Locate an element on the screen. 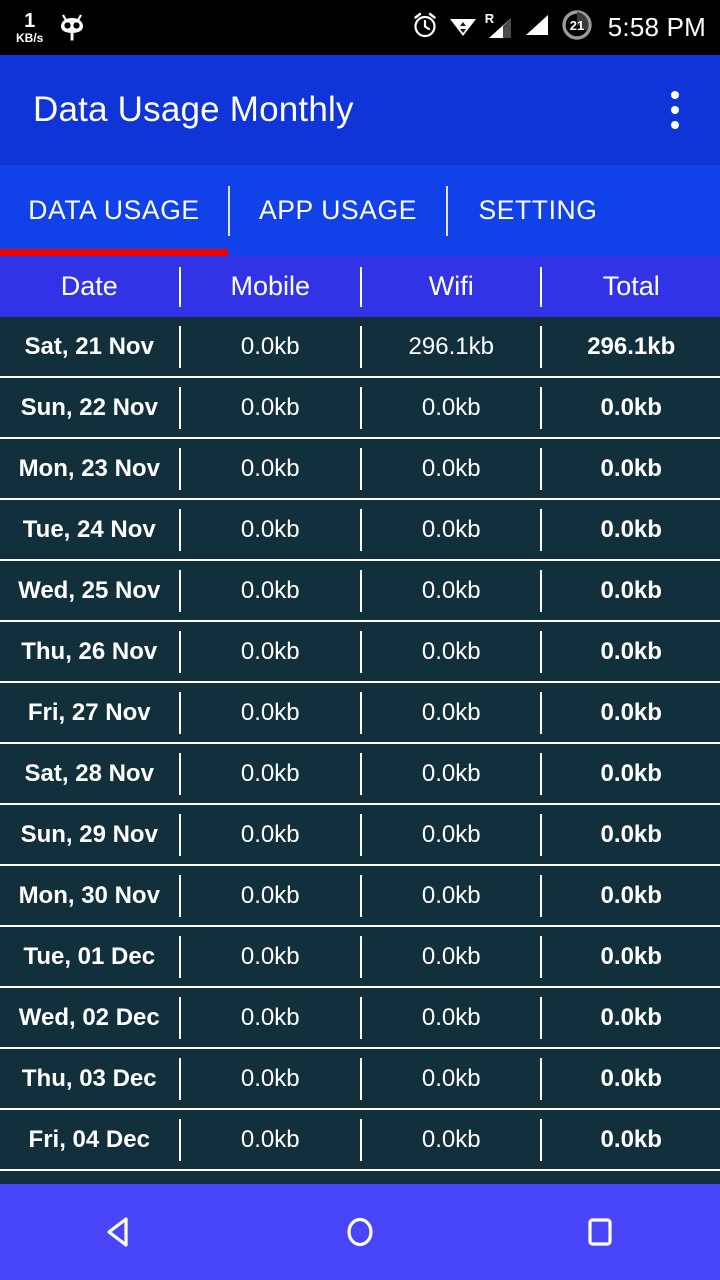 The image size is (720, 1280). table-row: Sun, 22 Nov 0.0kb 0.0kb 0.0kb is located at coordinates (360, 408).